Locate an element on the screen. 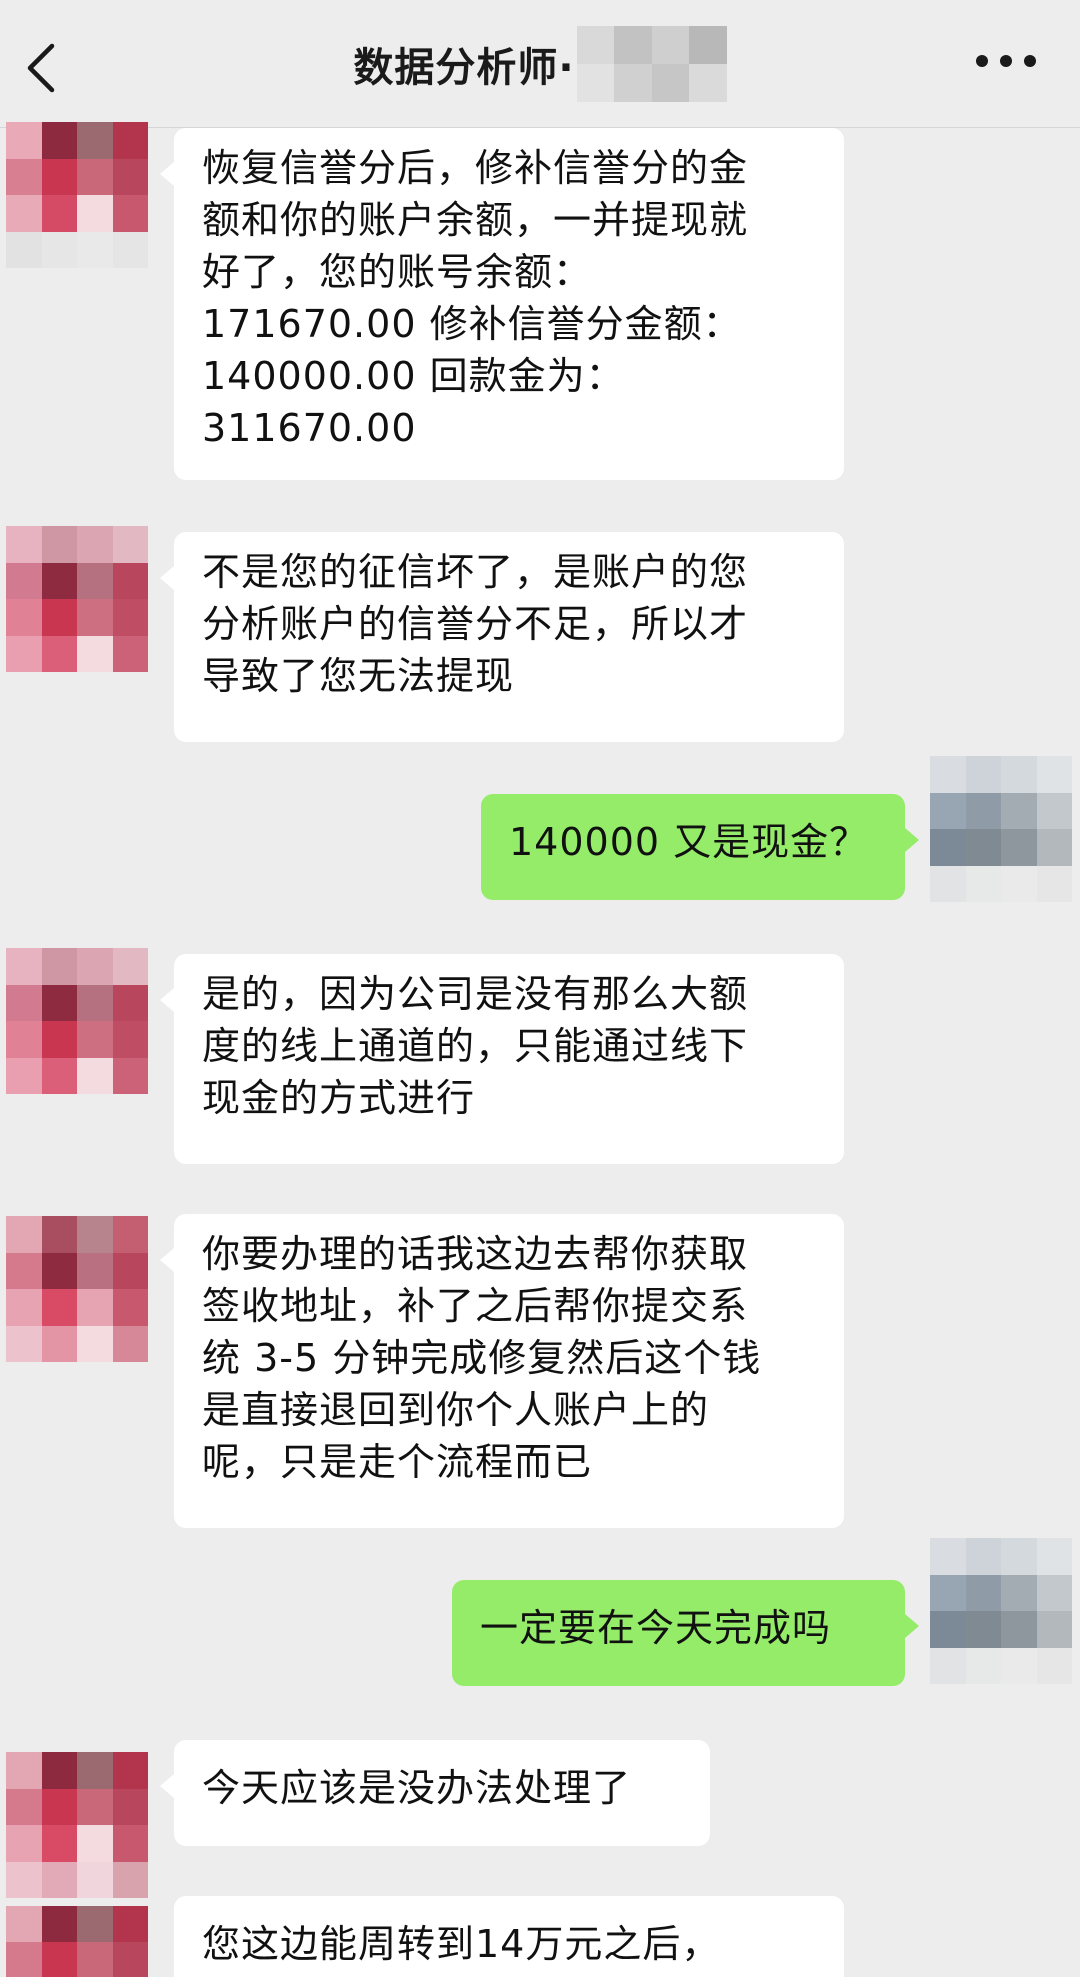  chat-header: 数据分析师· is located at coordinates (540, 64).